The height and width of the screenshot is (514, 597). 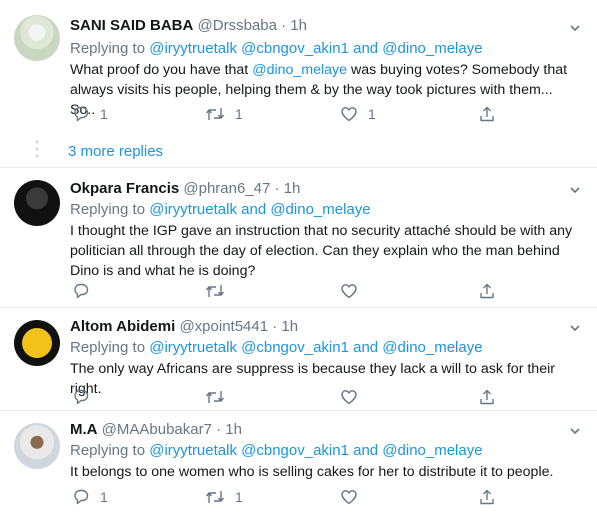 I want to click on author-handle: @MAAbubakar7, so click(x=157, y=429).